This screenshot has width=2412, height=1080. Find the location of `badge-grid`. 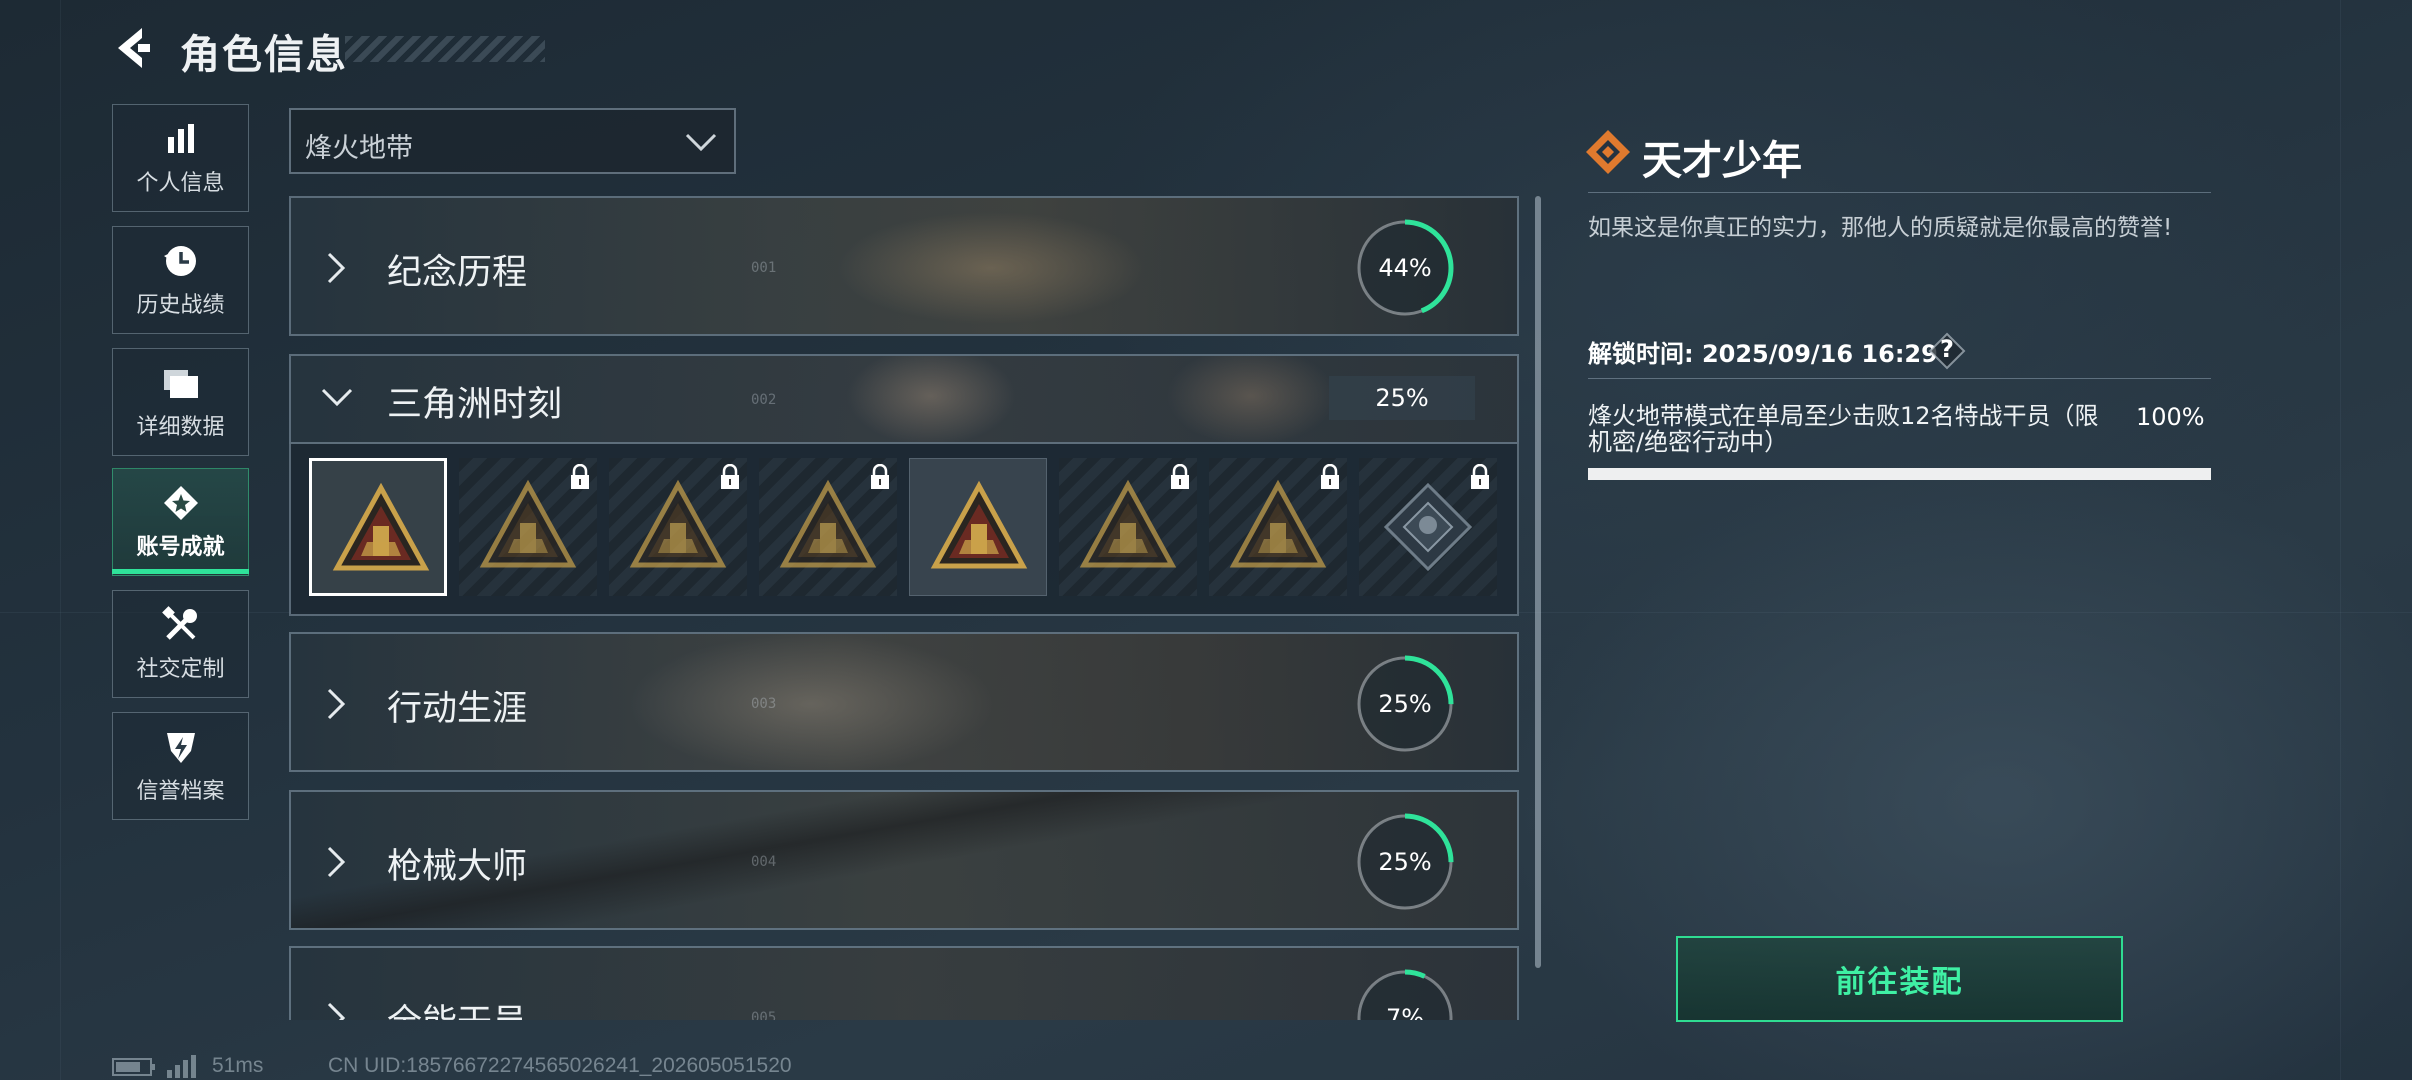

badge-grid is located at coordinates (904, 529).